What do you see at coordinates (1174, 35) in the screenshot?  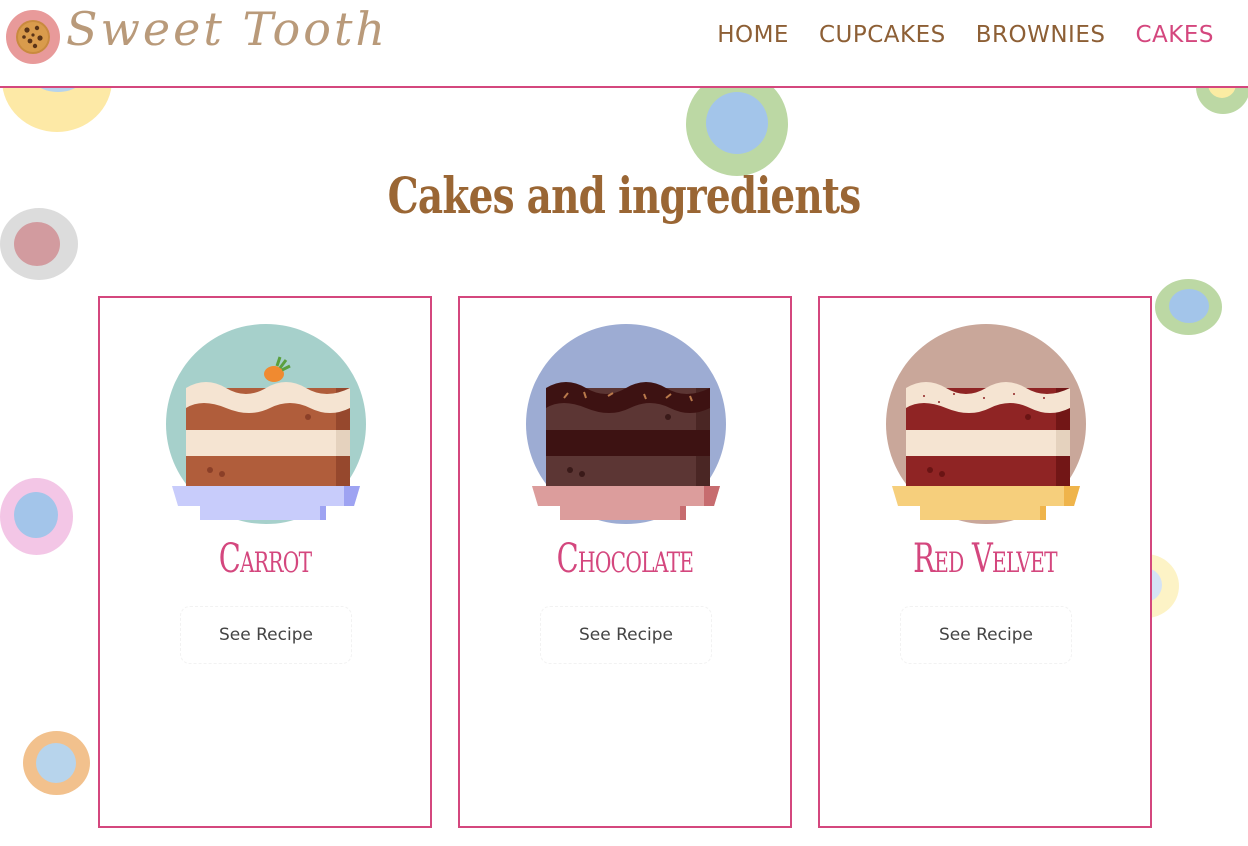 I see `nav-cakes: CAKES` at bounding box center [1174, 35].